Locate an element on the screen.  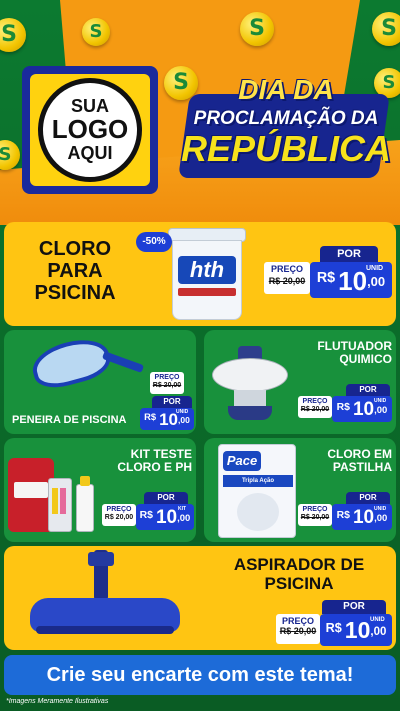
hth-label: hth is located at coordinates (207, 270).